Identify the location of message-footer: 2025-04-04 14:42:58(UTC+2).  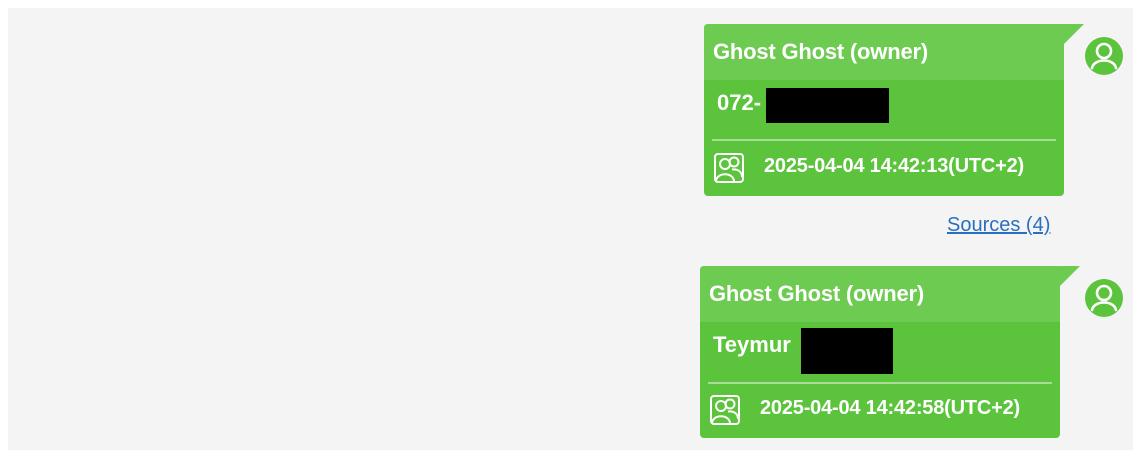
(880, 411).